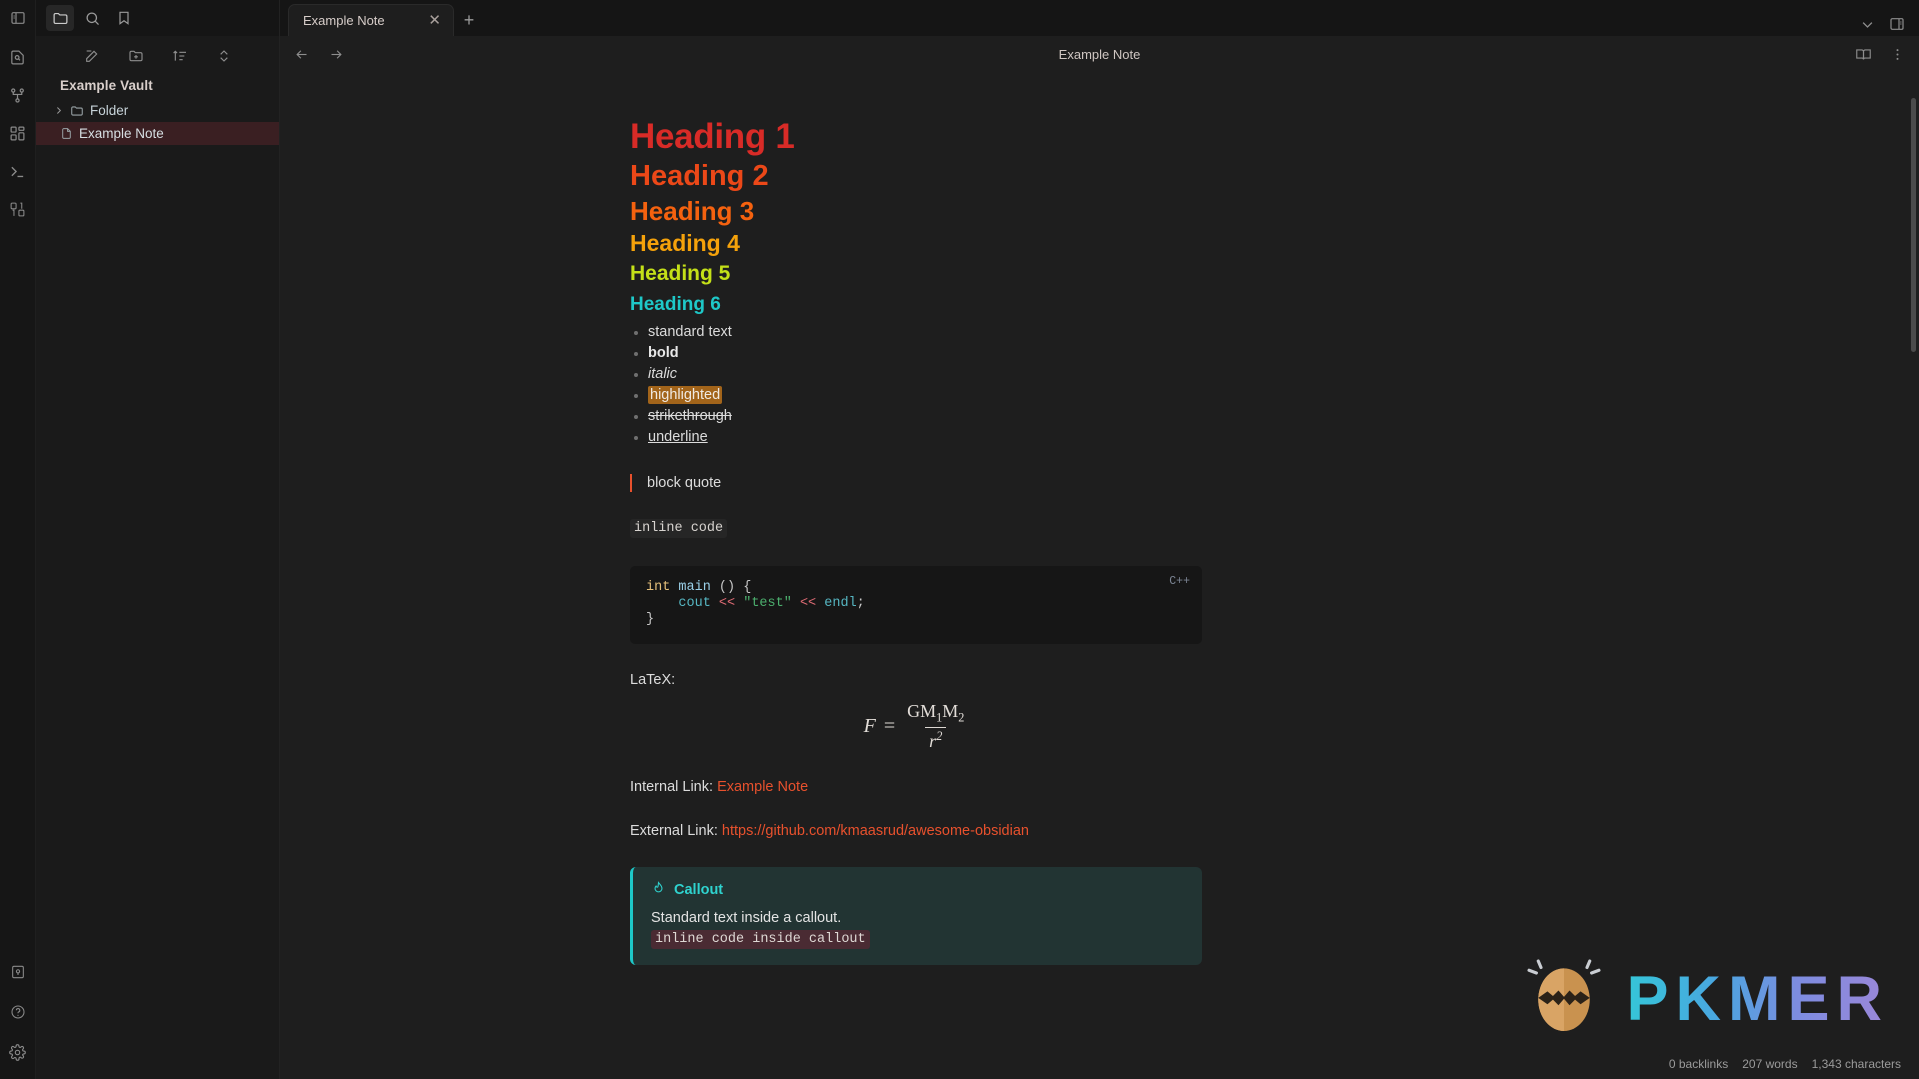  What do you see at coordinates (658, 890) in the screenshot?
I see `flame-icon` at bounding box center [658, 890].